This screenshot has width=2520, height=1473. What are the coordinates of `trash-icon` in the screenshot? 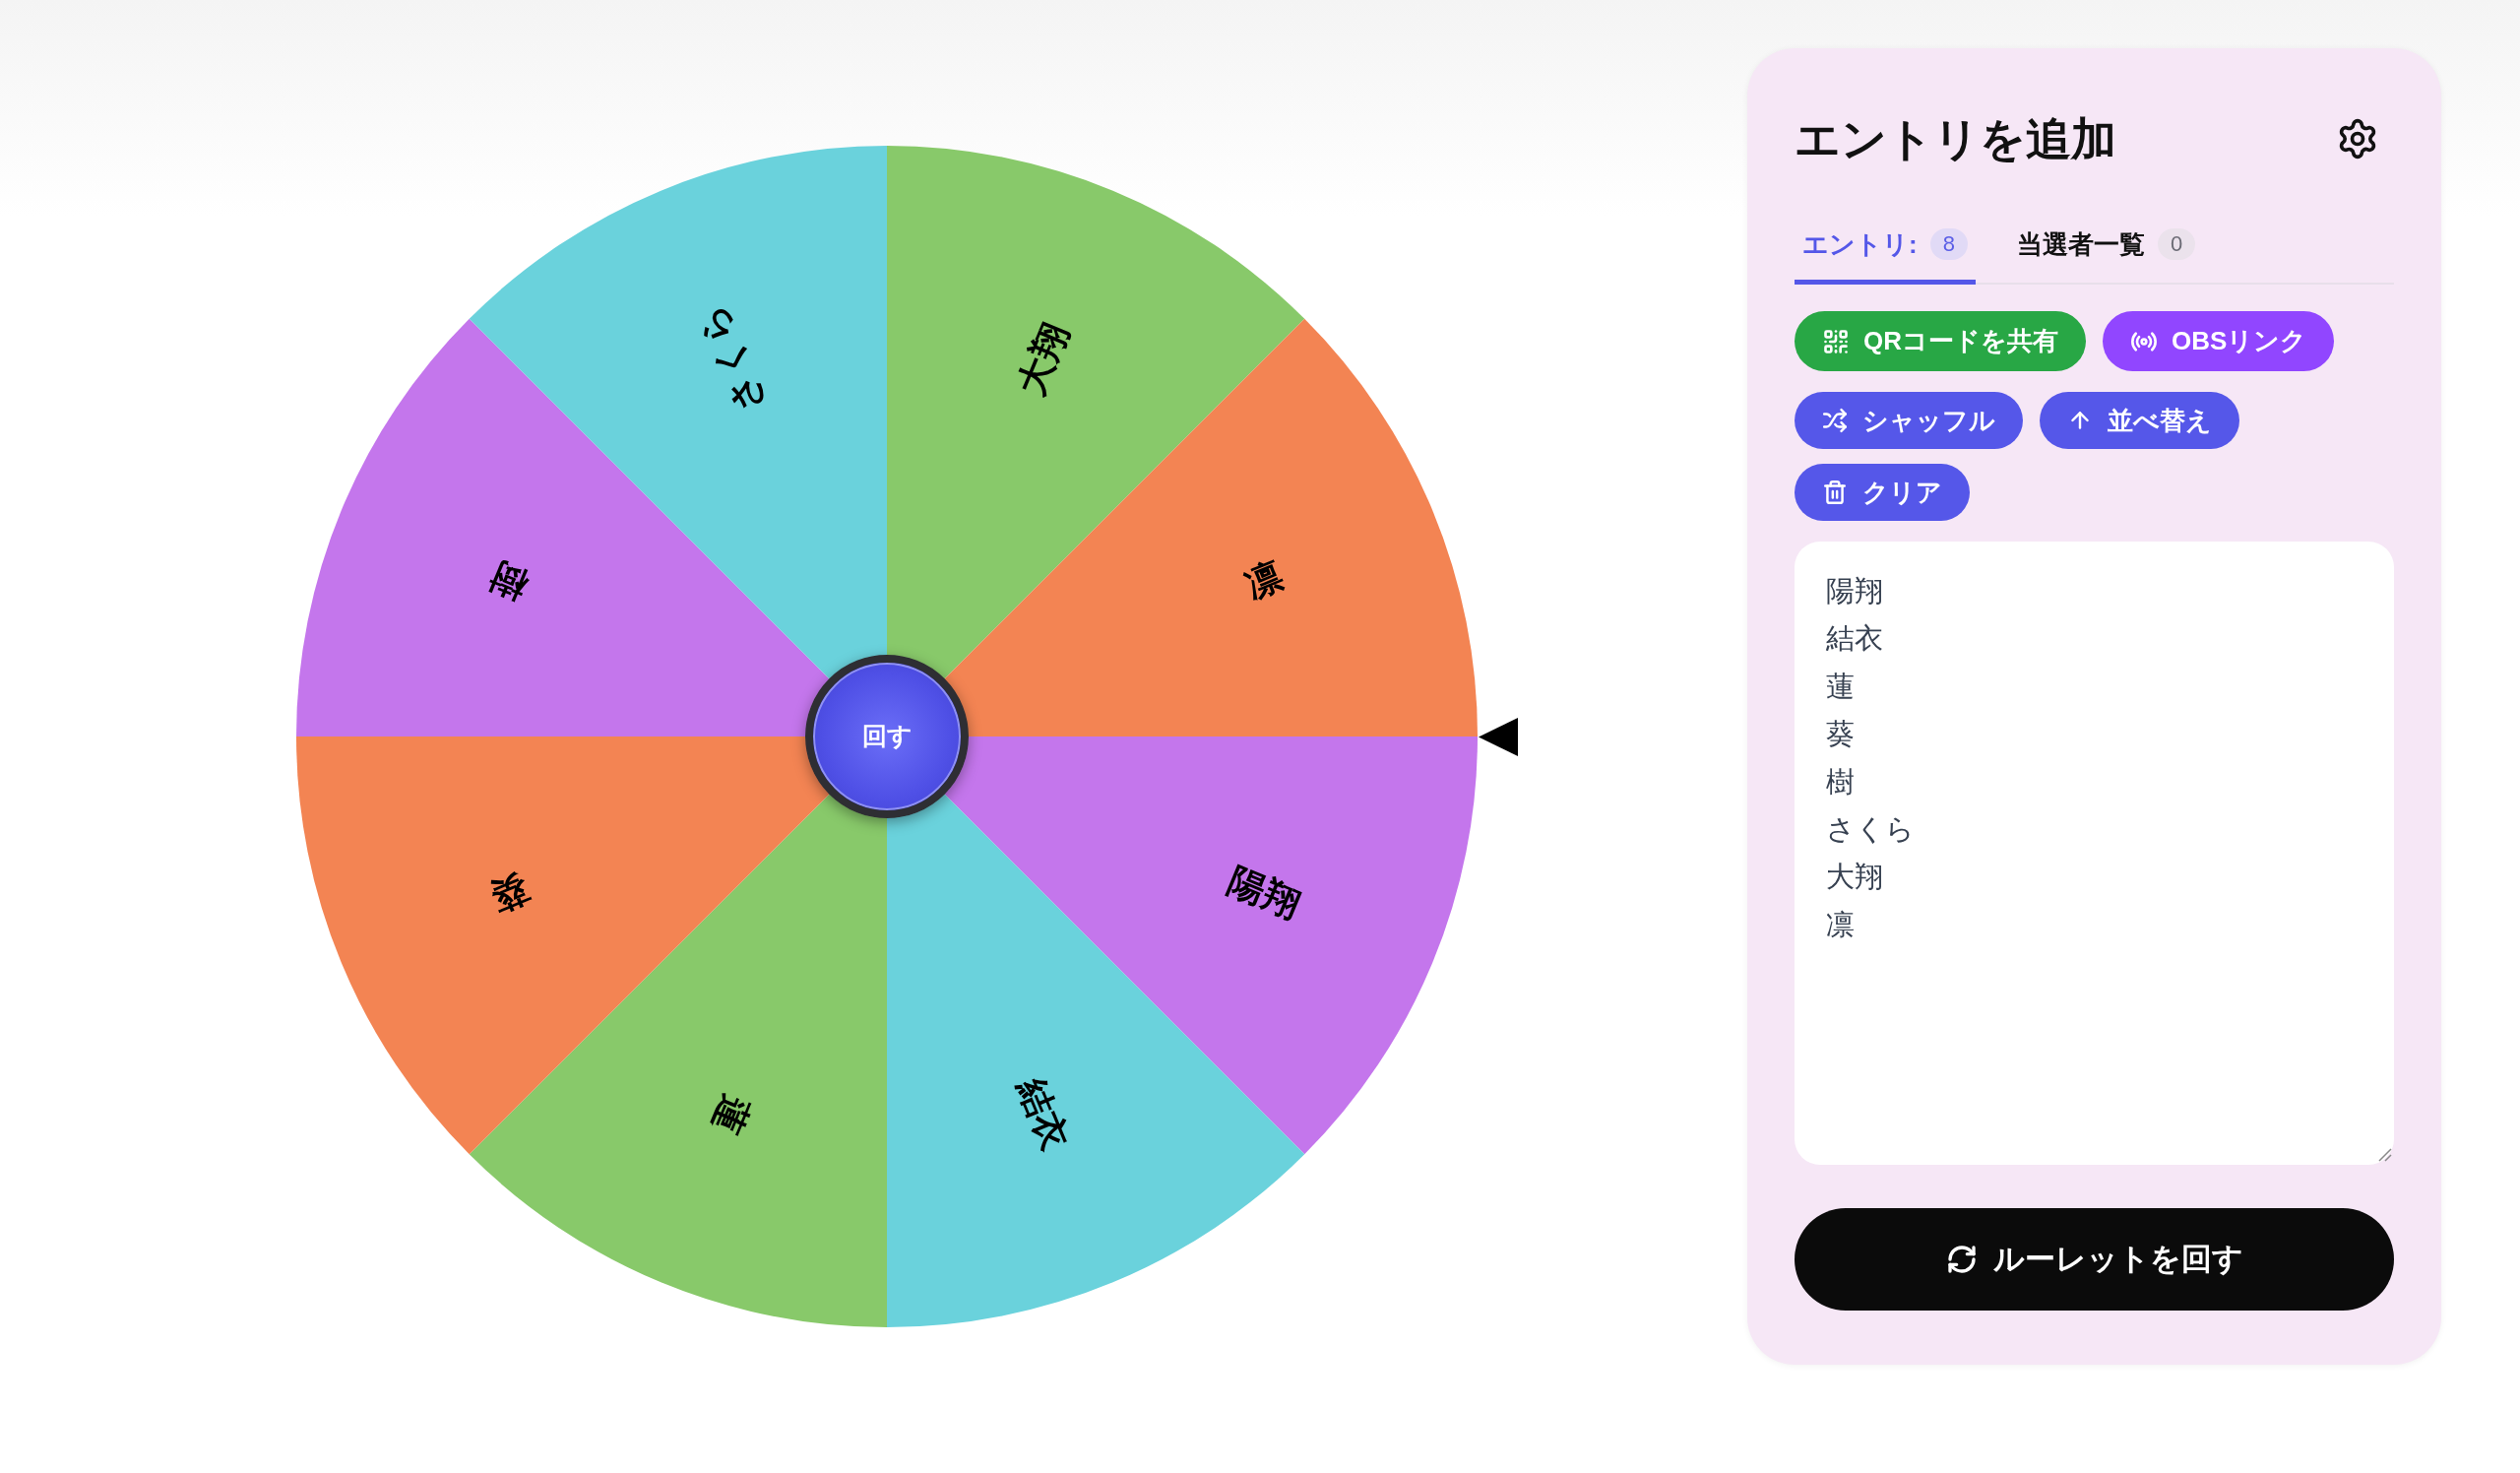 It's located at (1835, 492).